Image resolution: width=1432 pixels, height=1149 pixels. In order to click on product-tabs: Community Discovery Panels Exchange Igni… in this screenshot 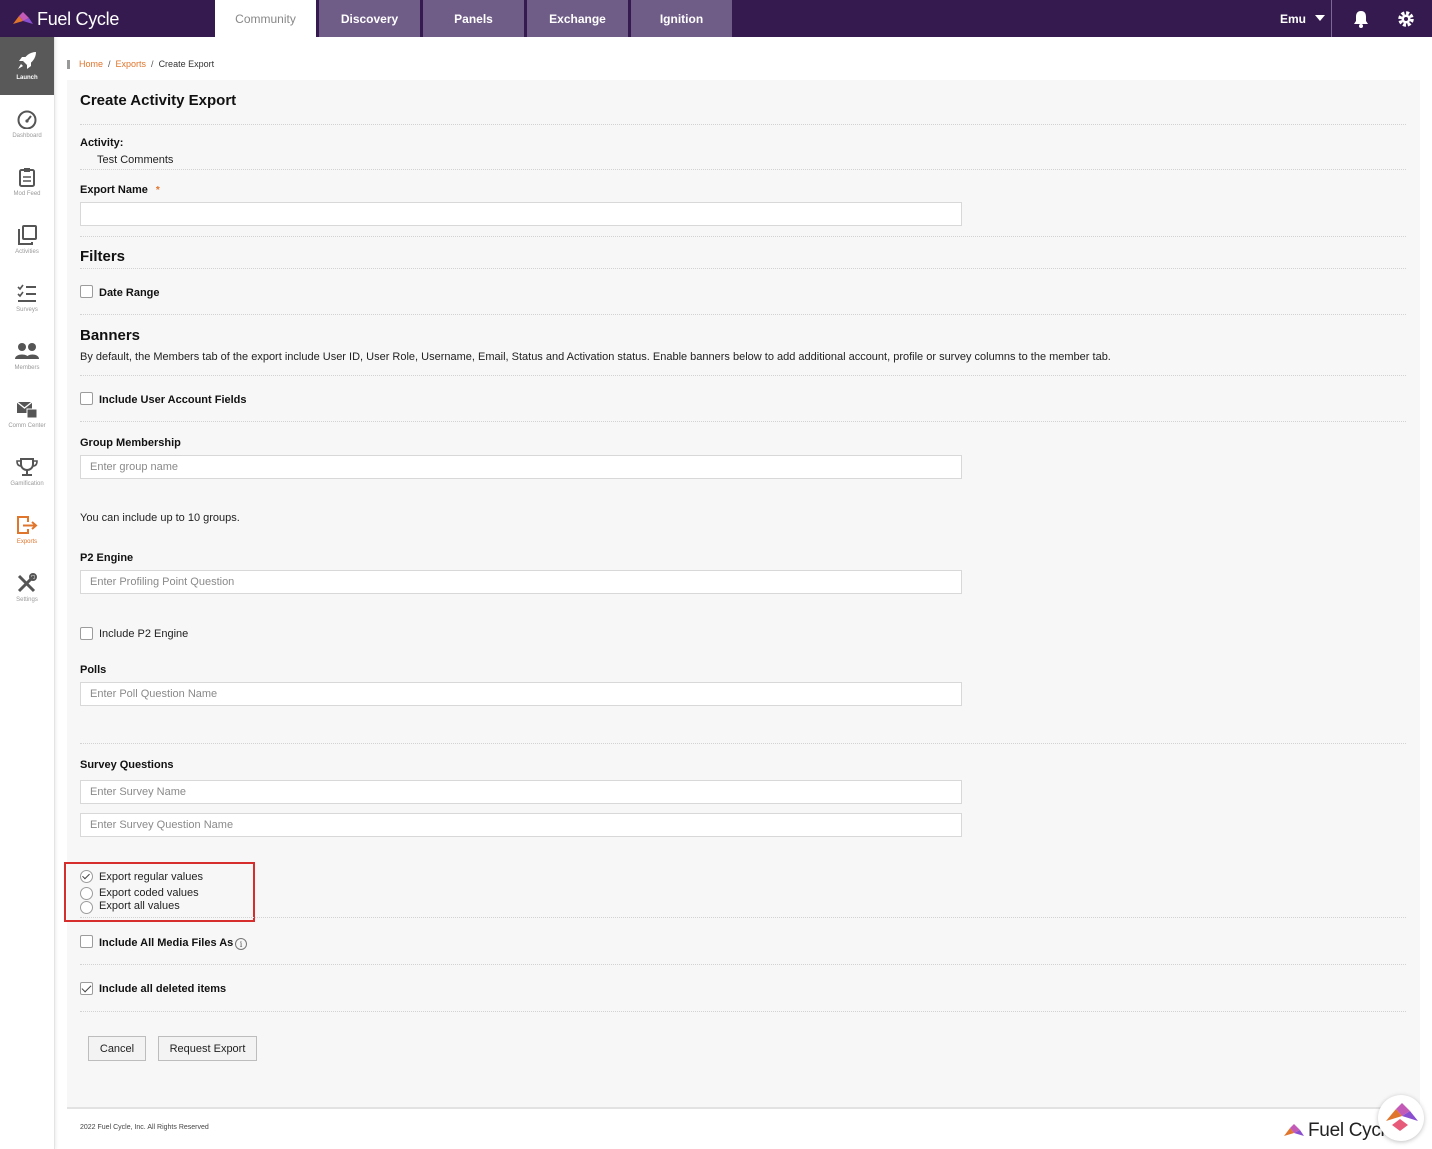, I will do `click(475, 18)`.